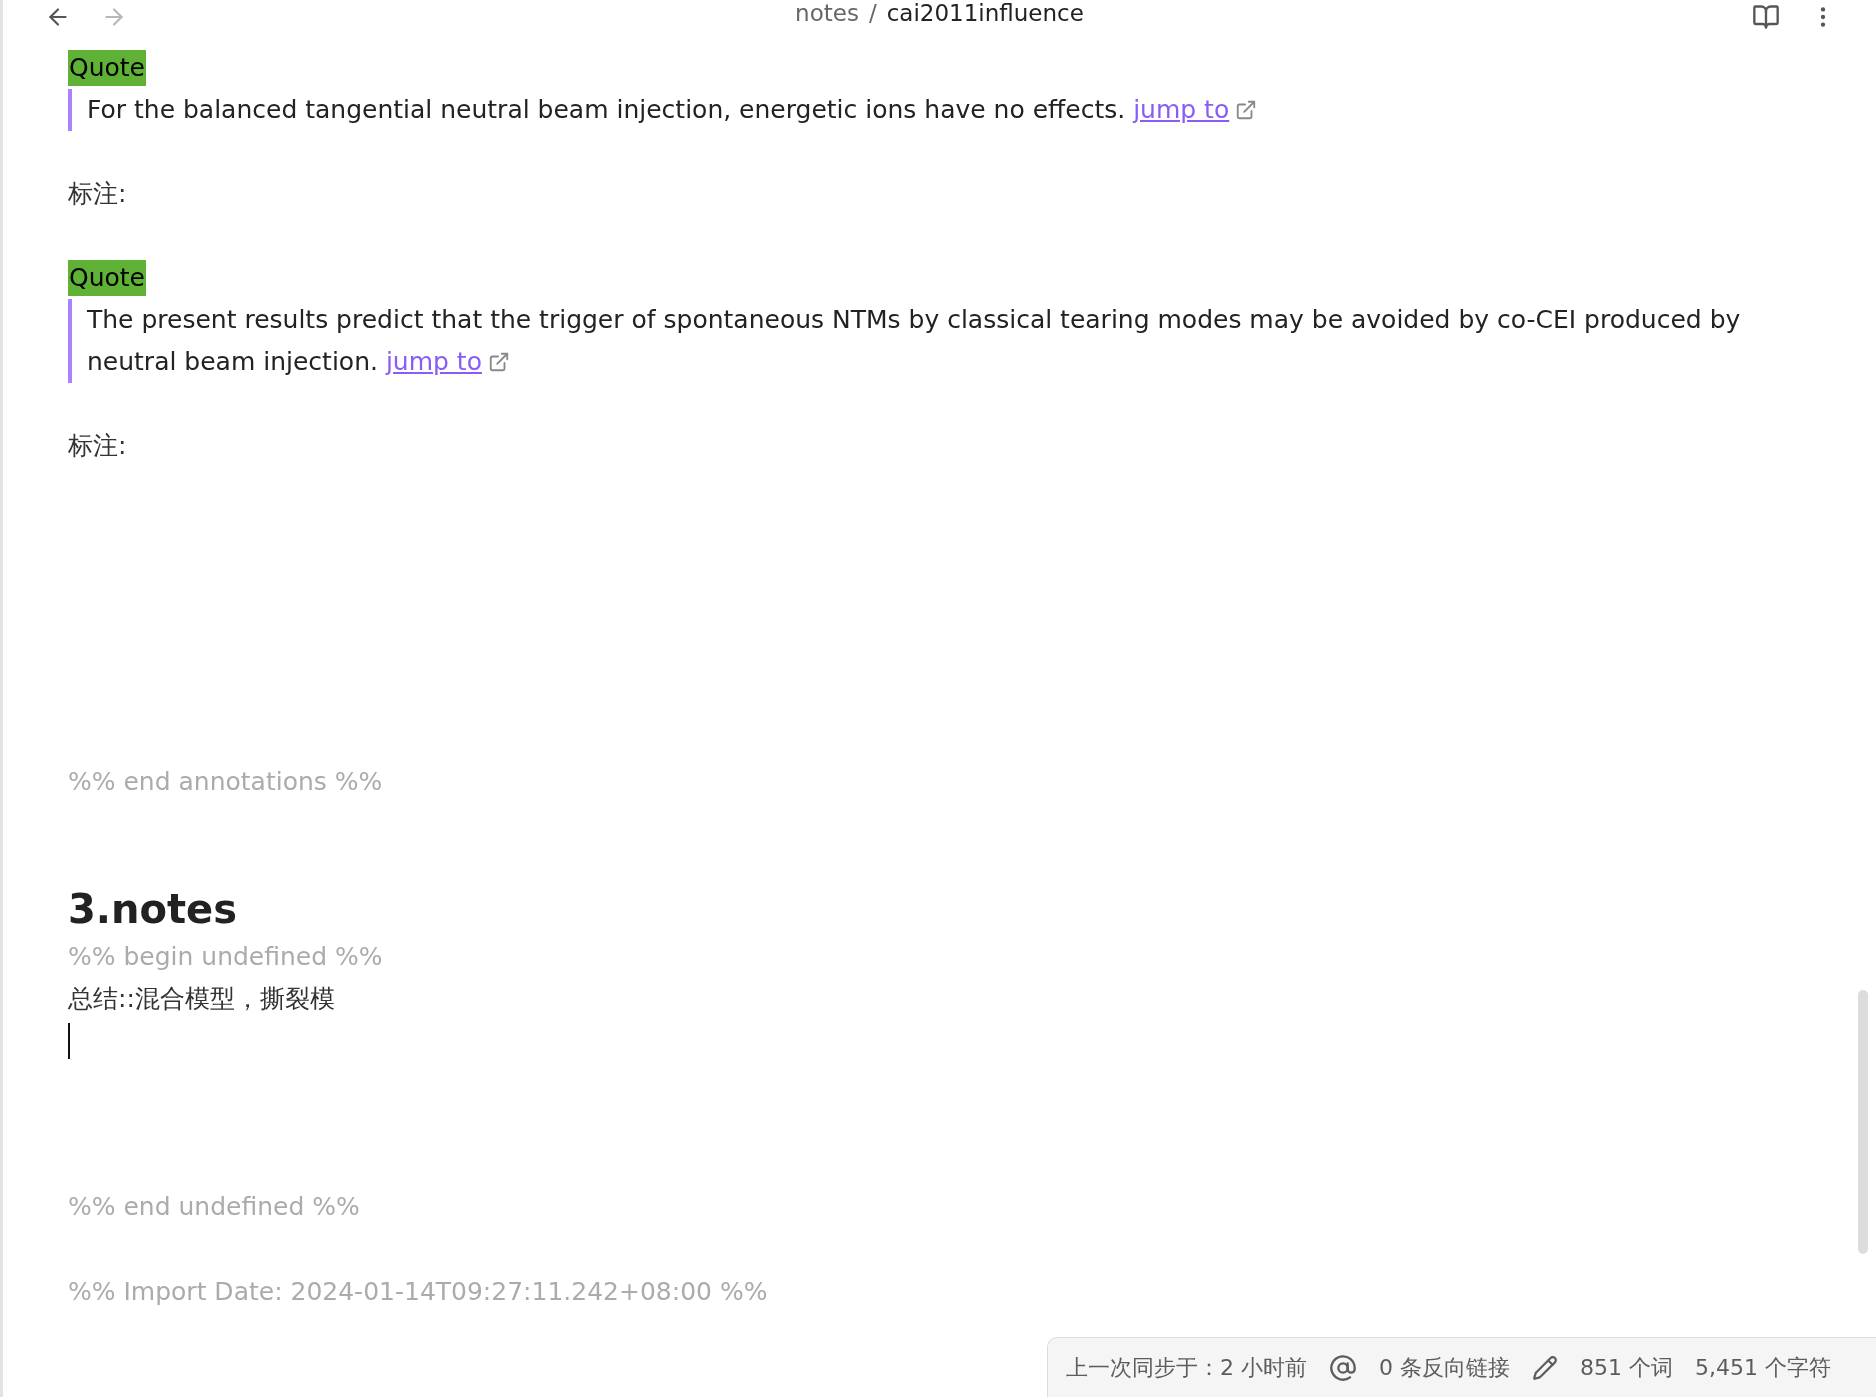  I want to click on comment-text: %% begin undefined %%, so click(226, 957).